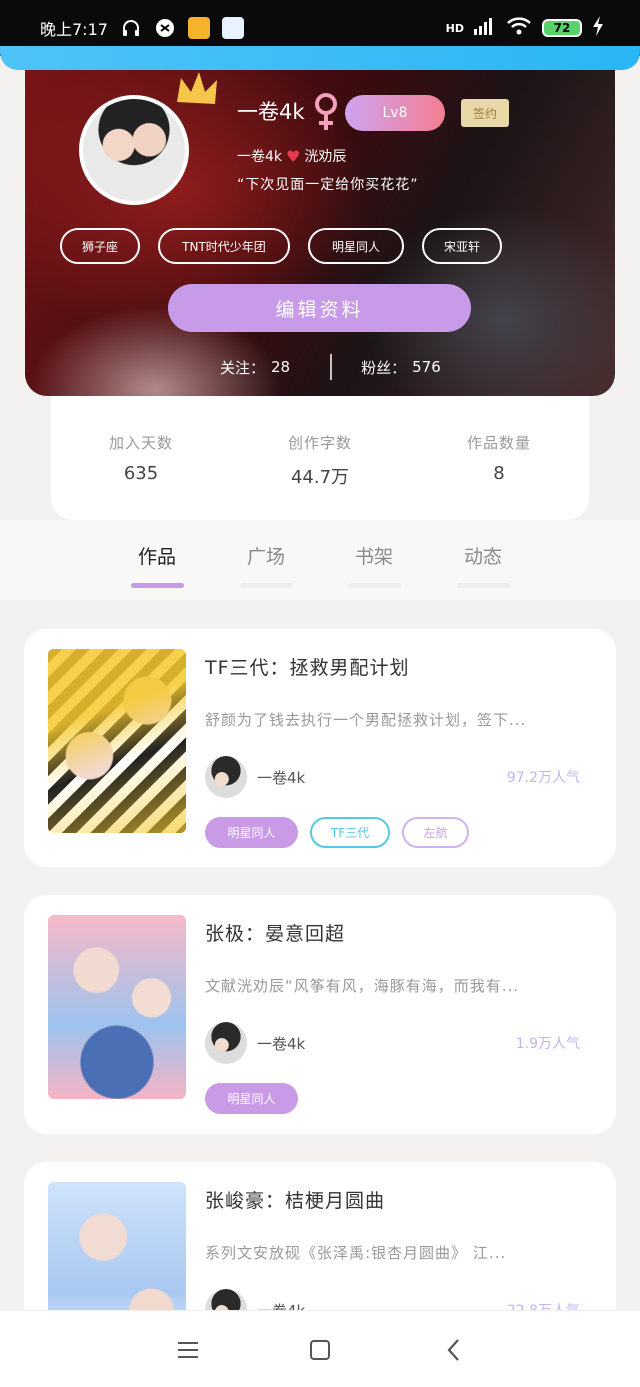  I want to click on work-tags: 明星同人 TF三代 左航, so click(337, 832).